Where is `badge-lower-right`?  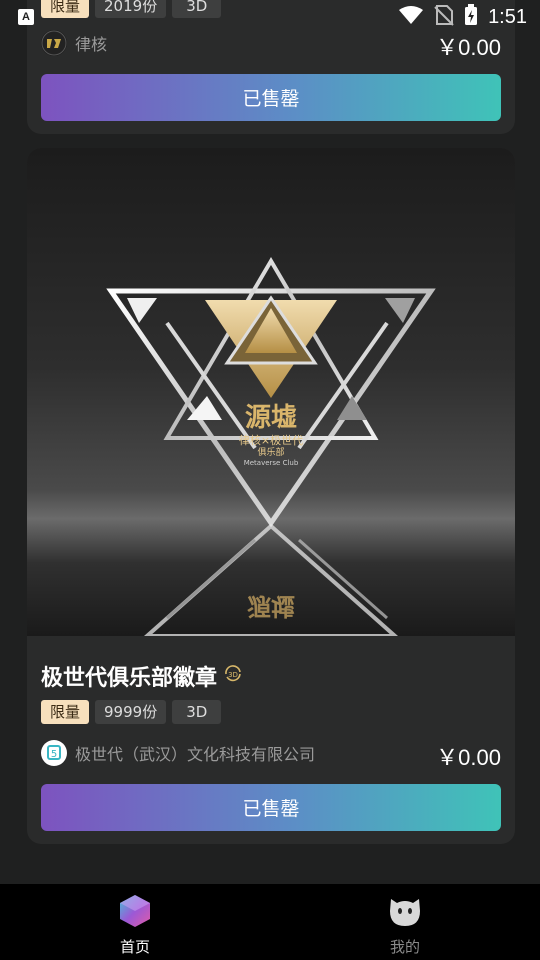
badge-lower-right is located at coordinates (352, 408).